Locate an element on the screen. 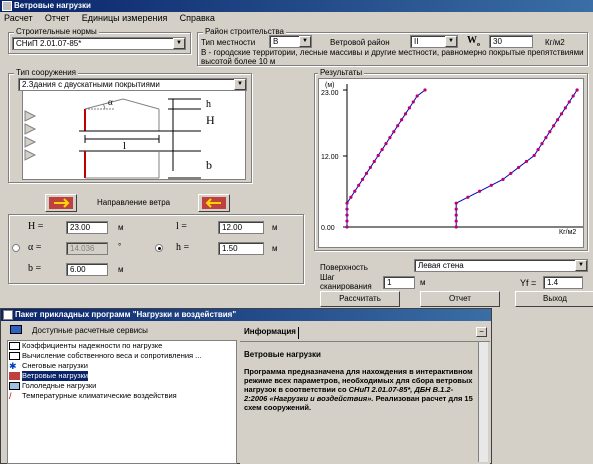  calculate-button: Рассчитать is located at coordinates (360, 299).